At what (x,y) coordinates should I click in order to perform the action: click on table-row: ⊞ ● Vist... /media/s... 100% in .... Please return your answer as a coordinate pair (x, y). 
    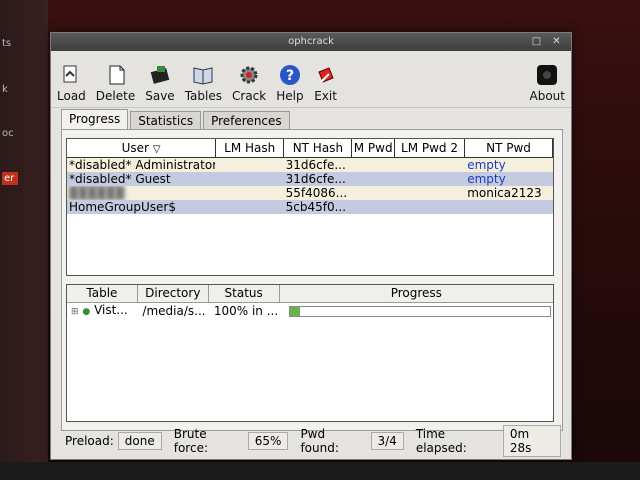
    Looking at the image, I should click on (310, 311).